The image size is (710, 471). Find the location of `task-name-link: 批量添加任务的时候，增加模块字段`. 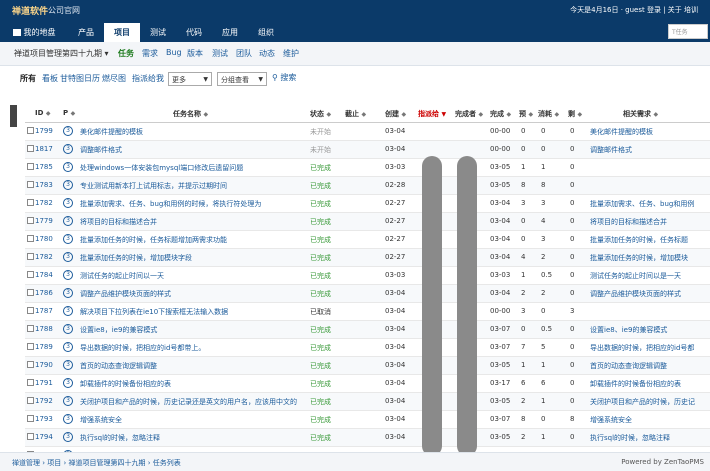

task-name-link: 批量添加任务的时候，增加模块字段 is located at coordinates (194, 258).